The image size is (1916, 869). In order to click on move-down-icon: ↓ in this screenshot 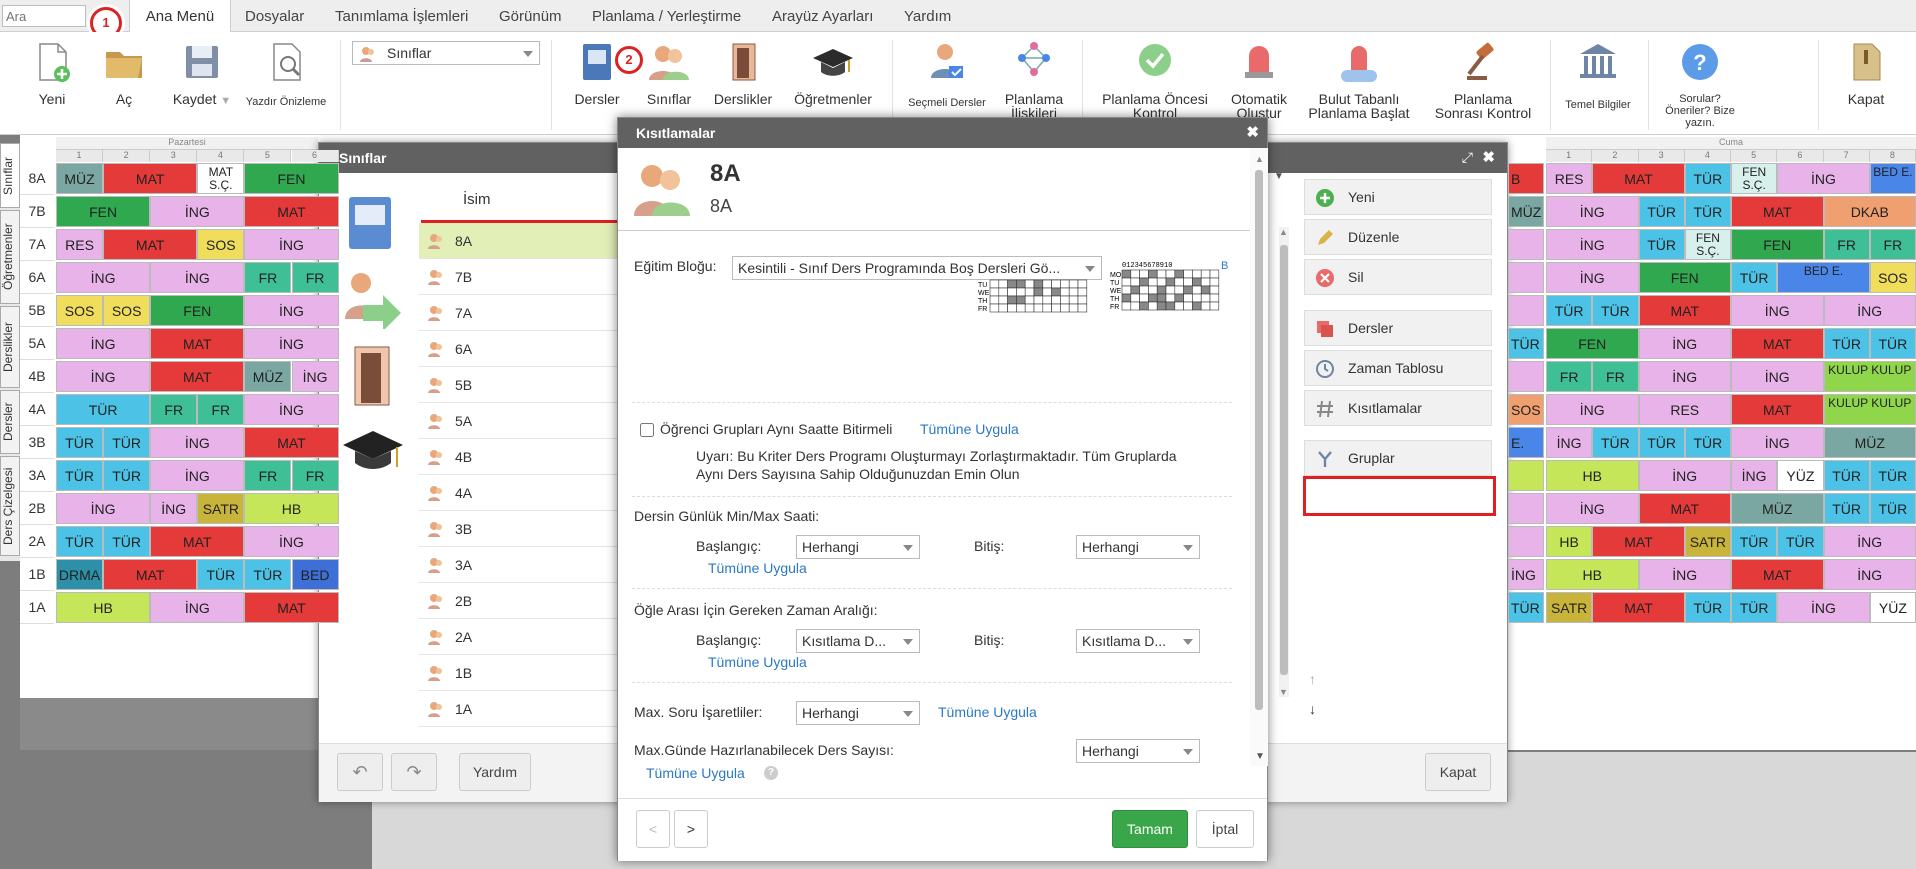, I will do `click(1312, 709)`.